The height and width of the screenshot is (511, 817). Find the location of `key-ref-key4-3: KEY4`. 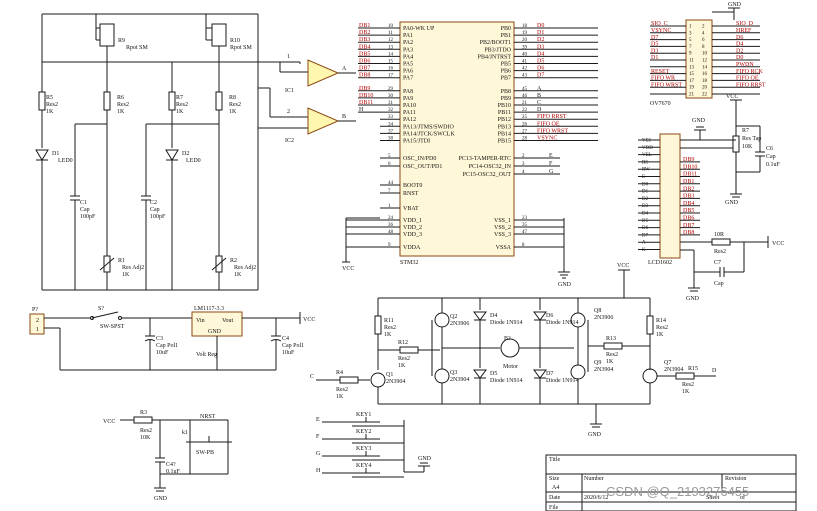

key-ref-key4-3: KEY4 is located at coordinates (363, 466).